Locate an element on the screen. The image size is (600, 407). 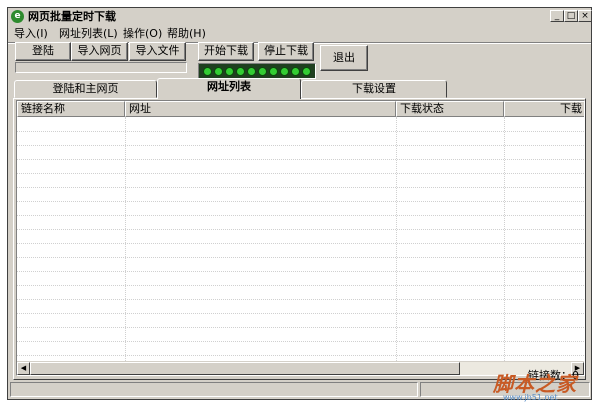
minimize-button: _ is located at coordinates (557, 16).